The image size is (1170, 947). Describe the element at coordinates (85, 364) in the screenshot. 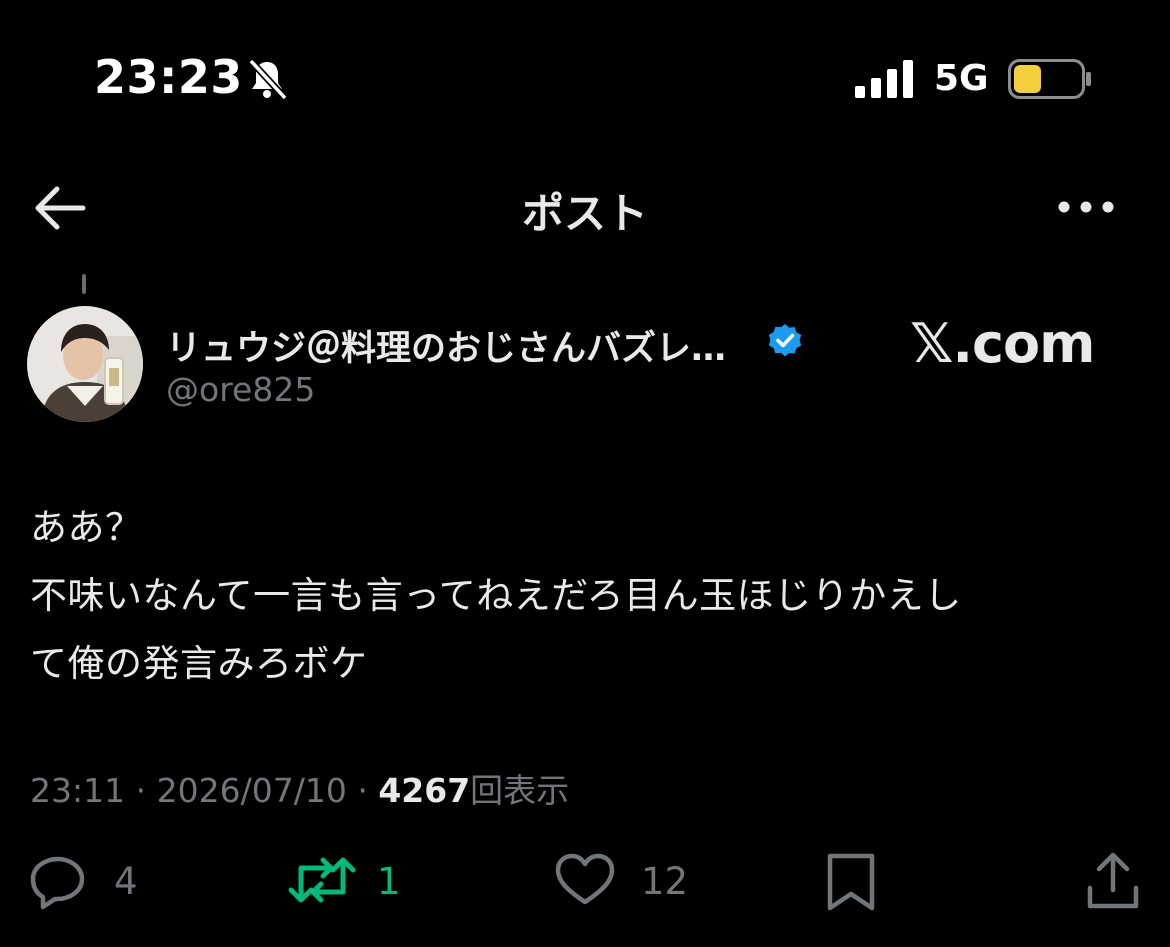

I see `avatar` at that location.